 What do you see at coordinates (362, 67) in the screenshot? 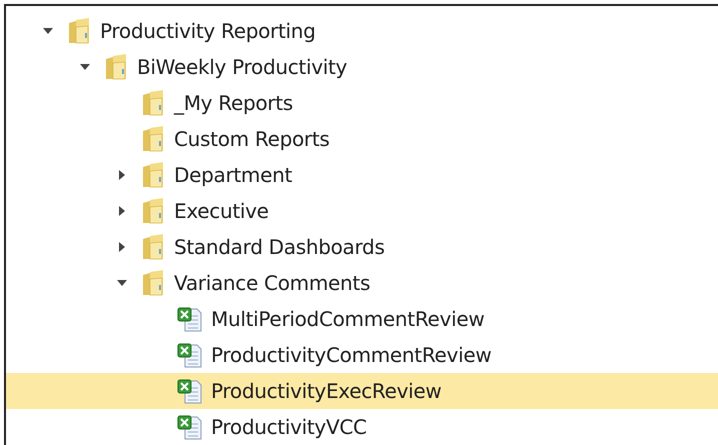
I see `tree-item: BiWeekly Productivity` at bounding box center [362, 67].